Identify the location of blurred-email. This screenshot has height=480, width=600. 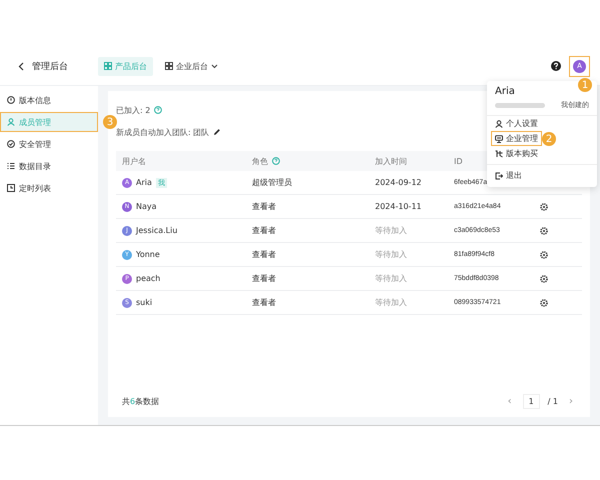
(520, 105).